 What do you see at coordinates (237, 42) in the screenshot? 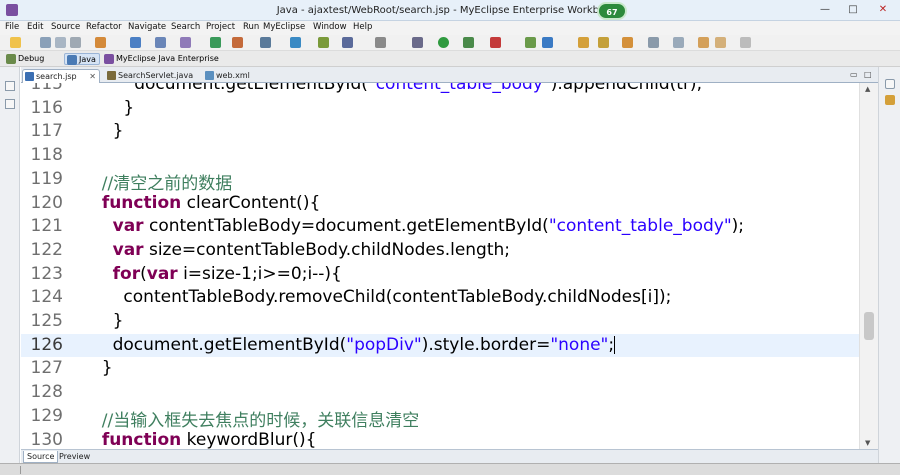
I see `new-interface-icon` at bounding box center [237, 42].